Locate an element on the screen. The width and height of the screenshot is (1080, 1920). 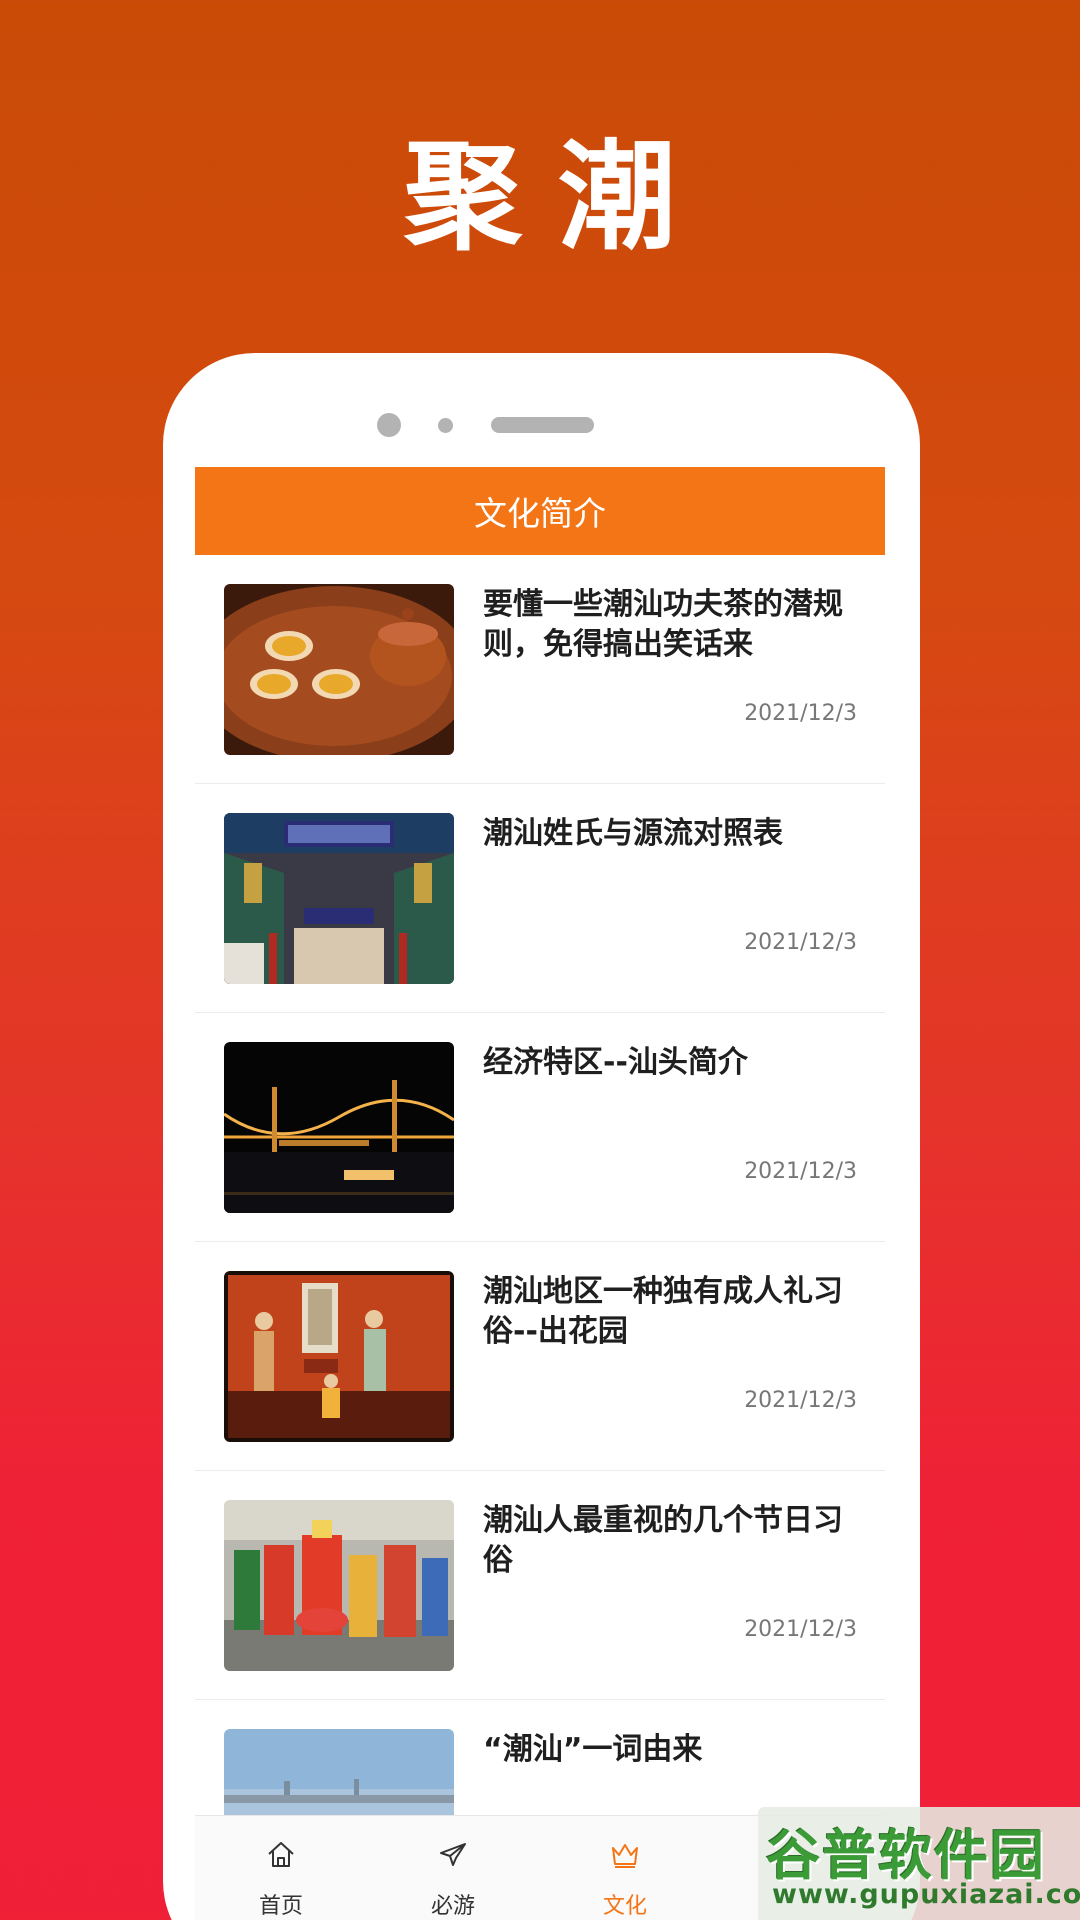
article-title: “潮汕”一词由来 is located at coordinates (593, 1749).